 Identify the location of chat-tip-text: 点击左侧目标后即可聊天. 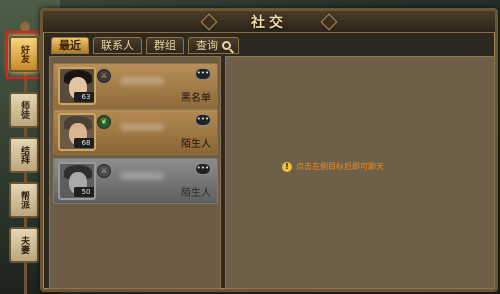
(340, 166).